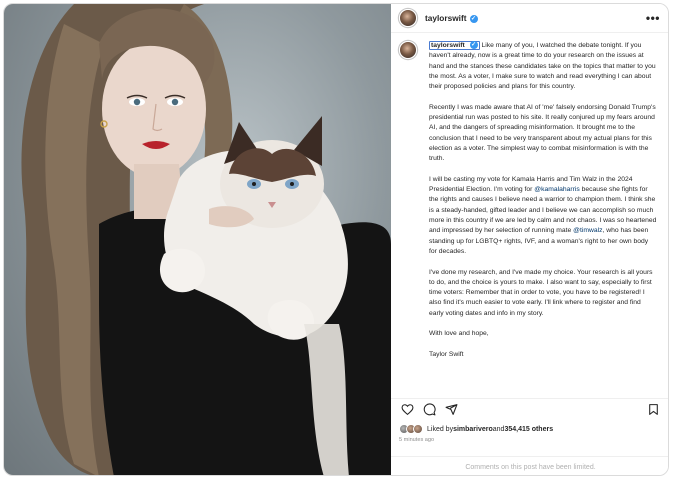 The height and width of the screenshot is (496, 673). What do you see at coordinates (473, 45) in the screenshot?
I see `caption-verified-badge-icon: ✓` at bounding box center [473, 45].